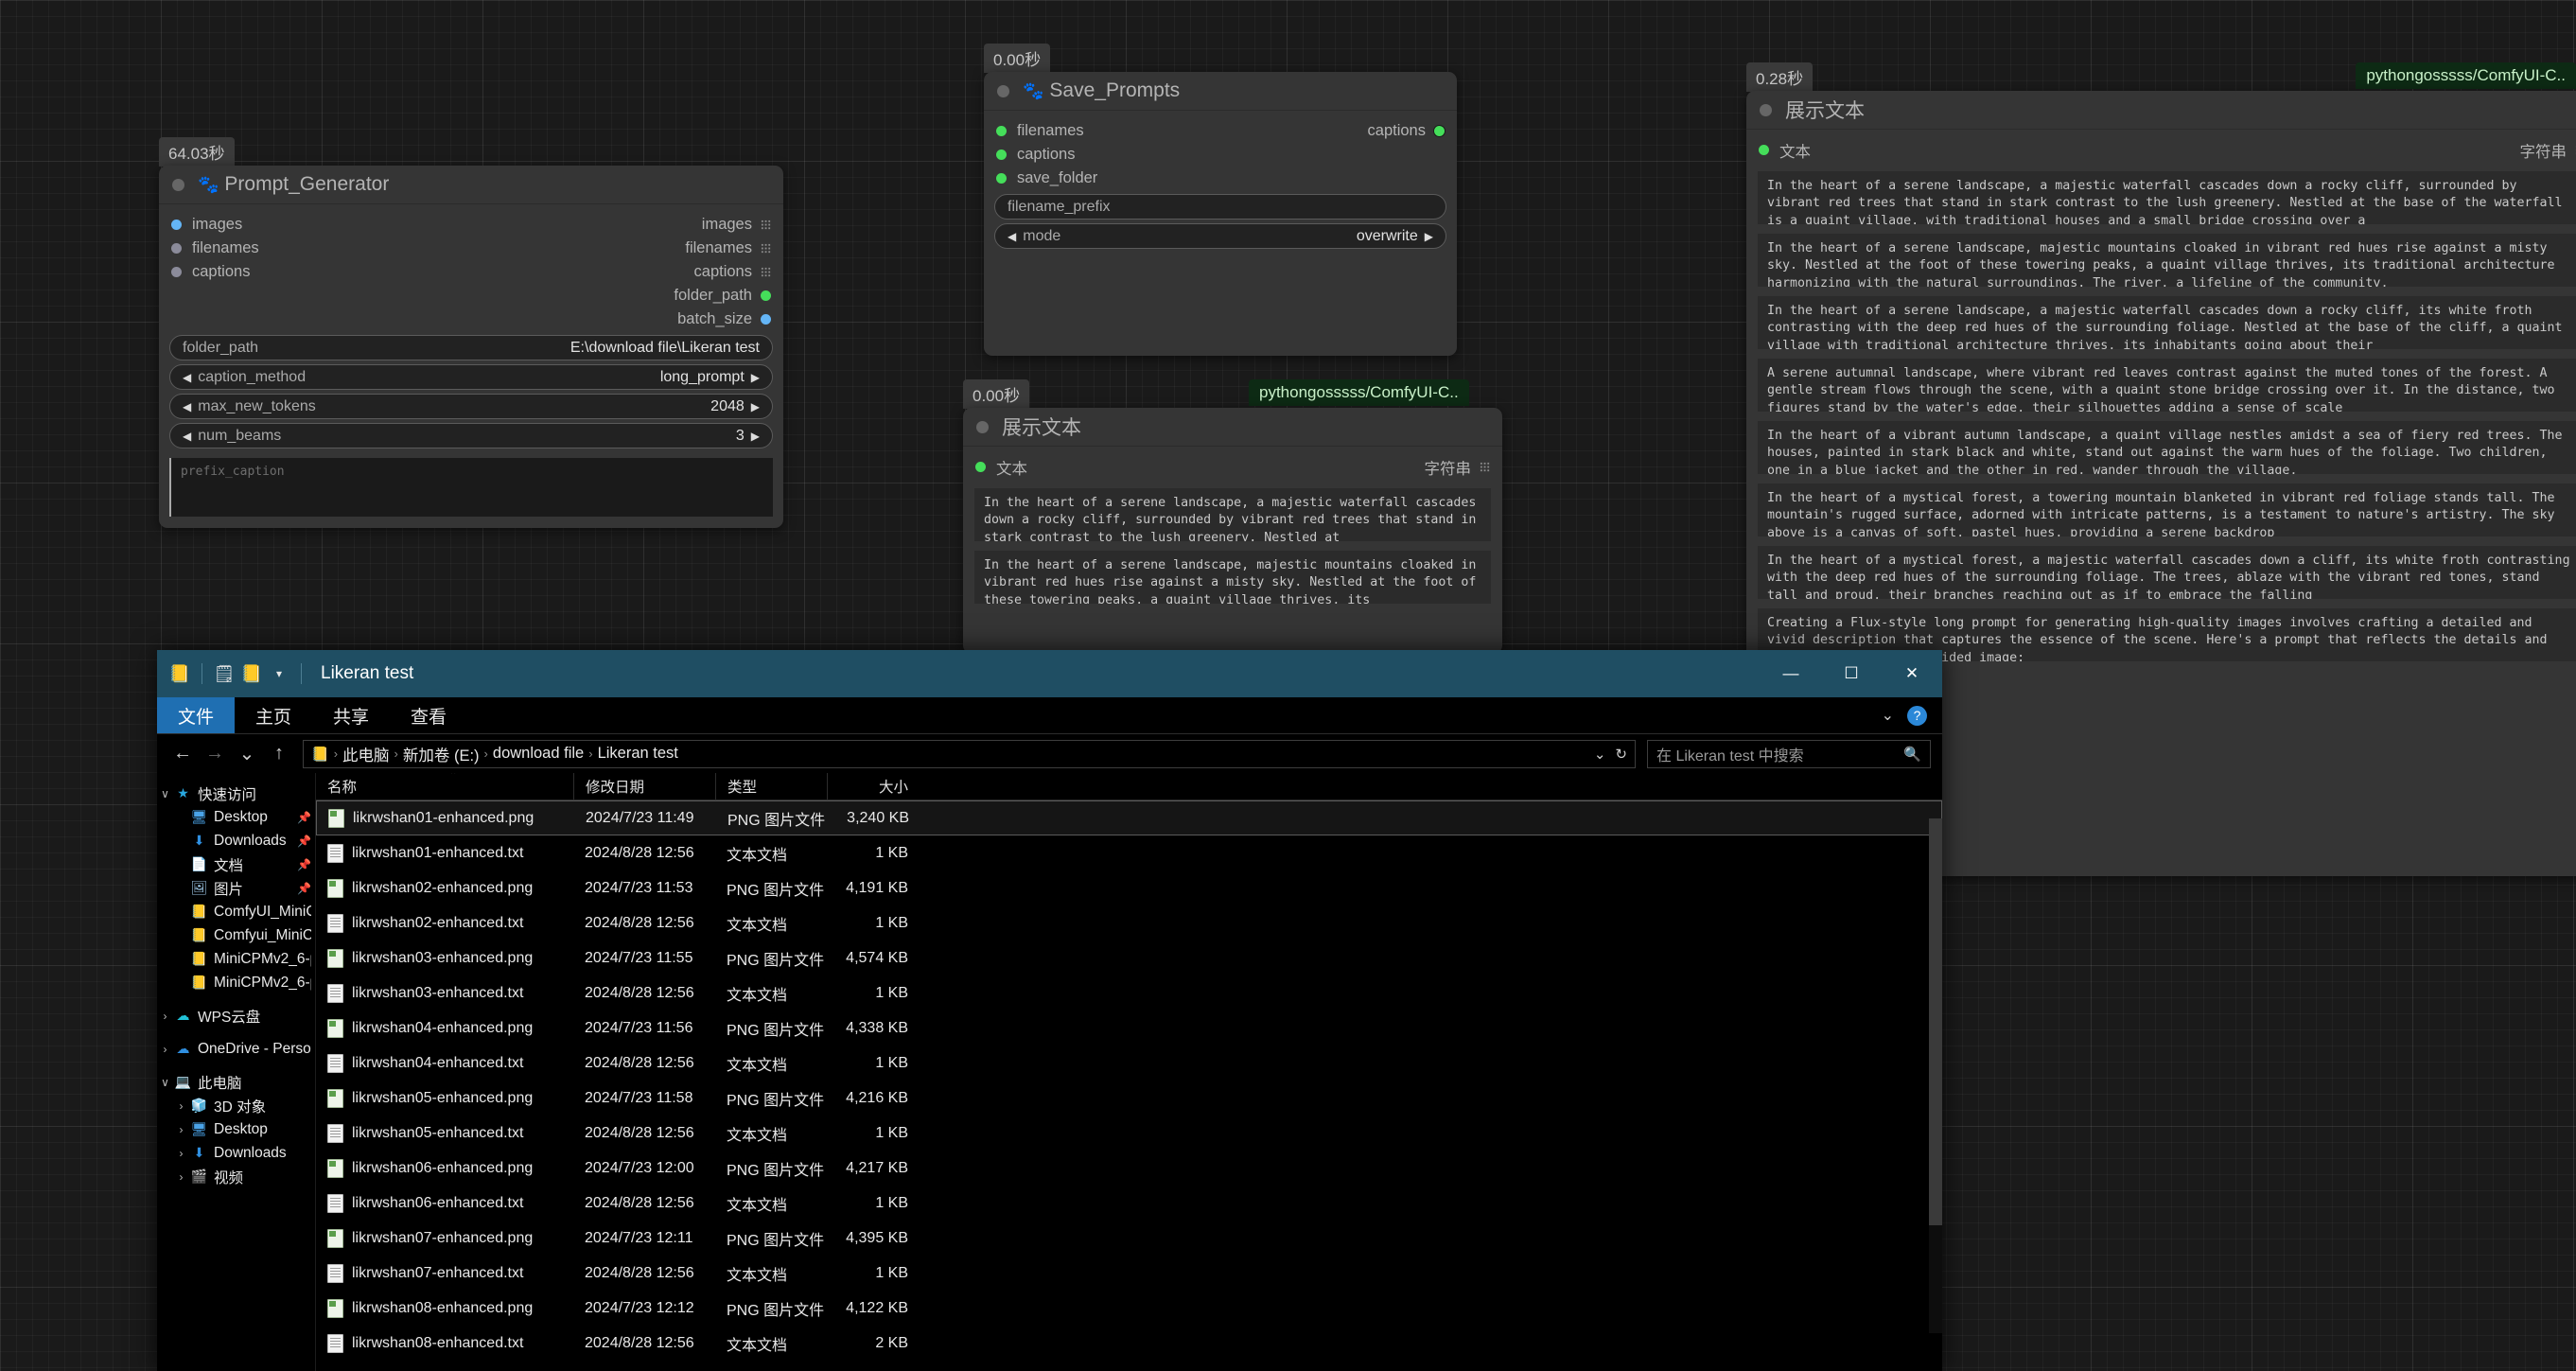  What do you see at coordinates (236, 983) in the screenshot?
I see `nav-item-minicpmv2-6-pro: 📒 MiniCPMv2_6-pro` at bounding box center [236, 983].